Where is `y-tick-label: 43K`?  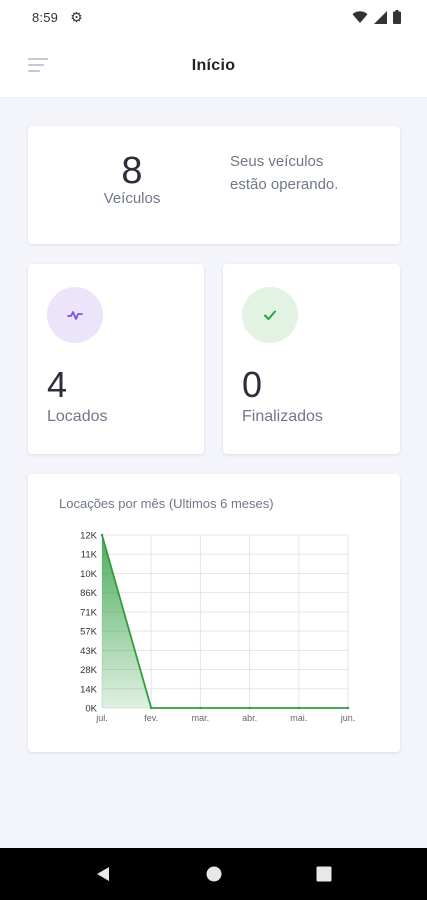 y-tick-label: 43K is located at coordinates (89, 651).